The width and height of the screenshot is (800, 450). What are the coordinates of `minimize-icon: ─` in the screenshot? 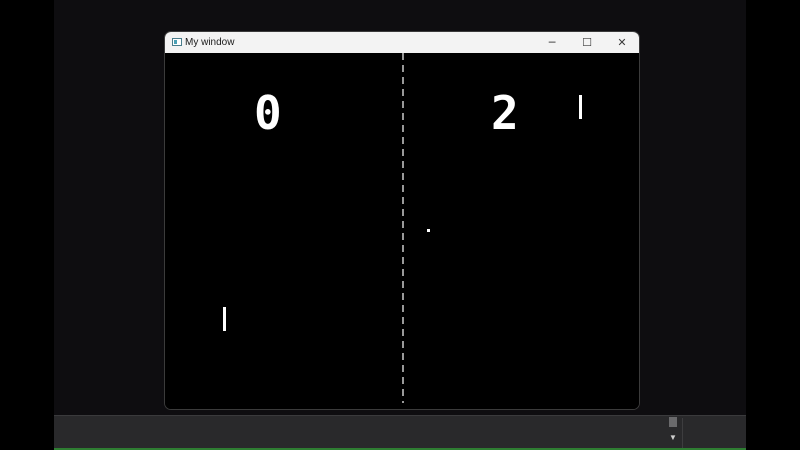 It's located at (552, 42).